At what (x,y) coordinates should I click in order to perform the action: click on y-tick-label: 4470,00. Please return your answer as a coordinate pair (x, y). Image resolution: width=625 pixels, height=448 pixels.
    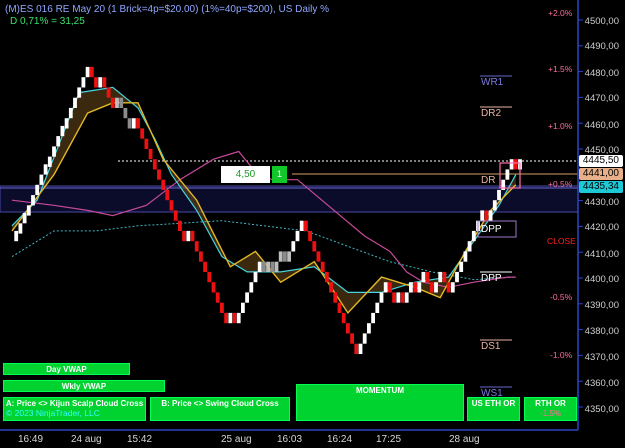
    Looking at the image, I should click on (601, 98).